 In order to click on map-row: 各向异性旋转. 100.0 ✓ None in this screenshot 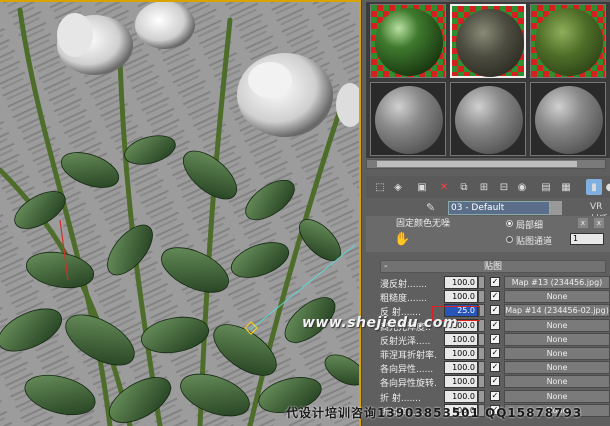, I will do `click(495, 382)`.